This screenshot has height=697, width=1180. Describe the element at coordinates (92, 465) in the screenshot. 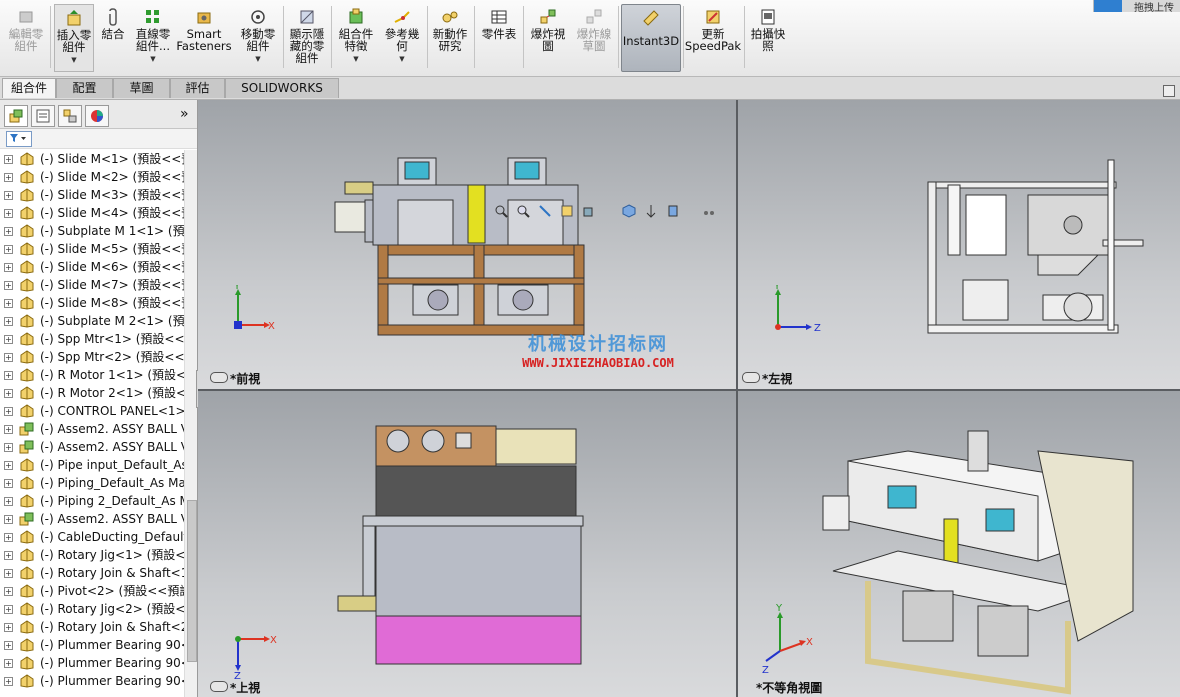

I see `tree-item: + (-) Pipe input_Default_As M` at that location.